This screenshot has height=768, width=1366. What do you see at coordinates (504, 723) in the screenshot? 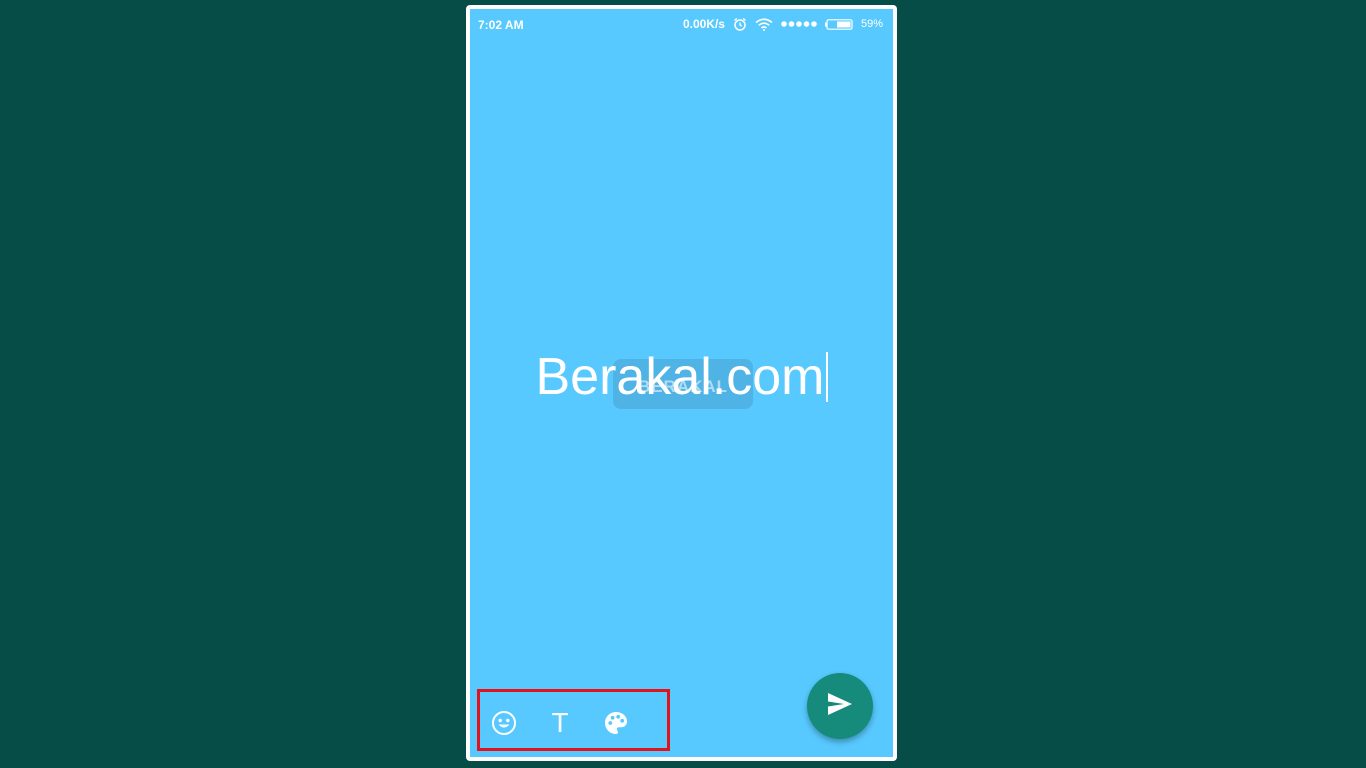
I see `smiley-icon` at bounding box center [504, 723].